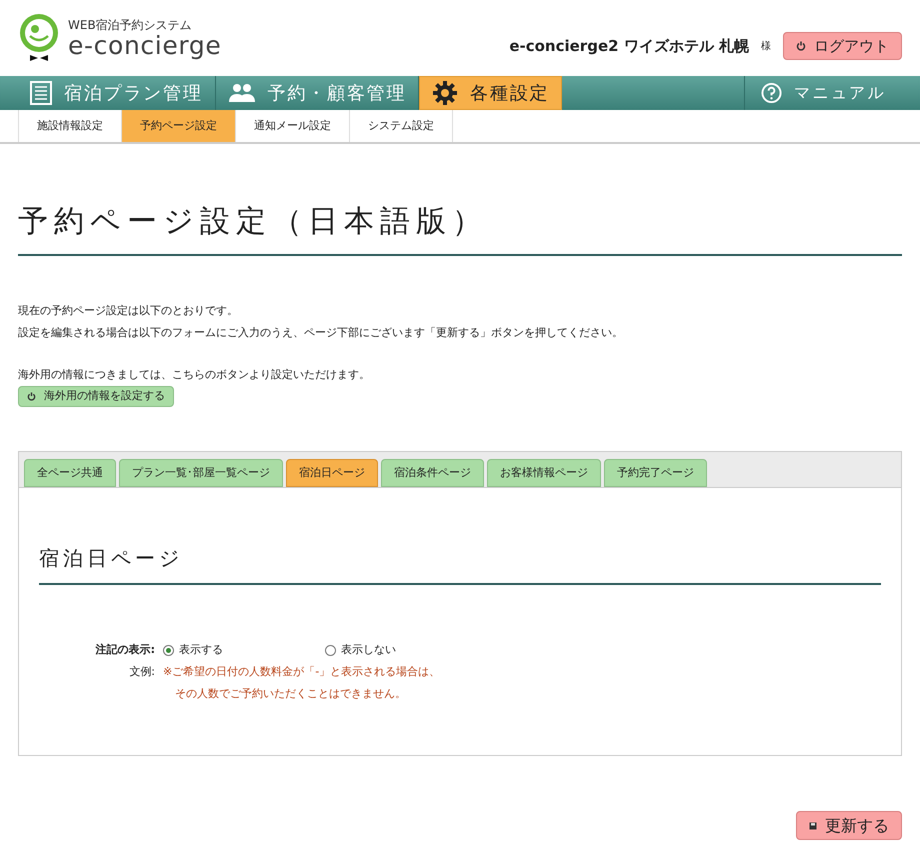  Describe the element at coordinates (179, 126) in the screenshot. I see `sub-nav-tab: 予約ページ設定` at that location.